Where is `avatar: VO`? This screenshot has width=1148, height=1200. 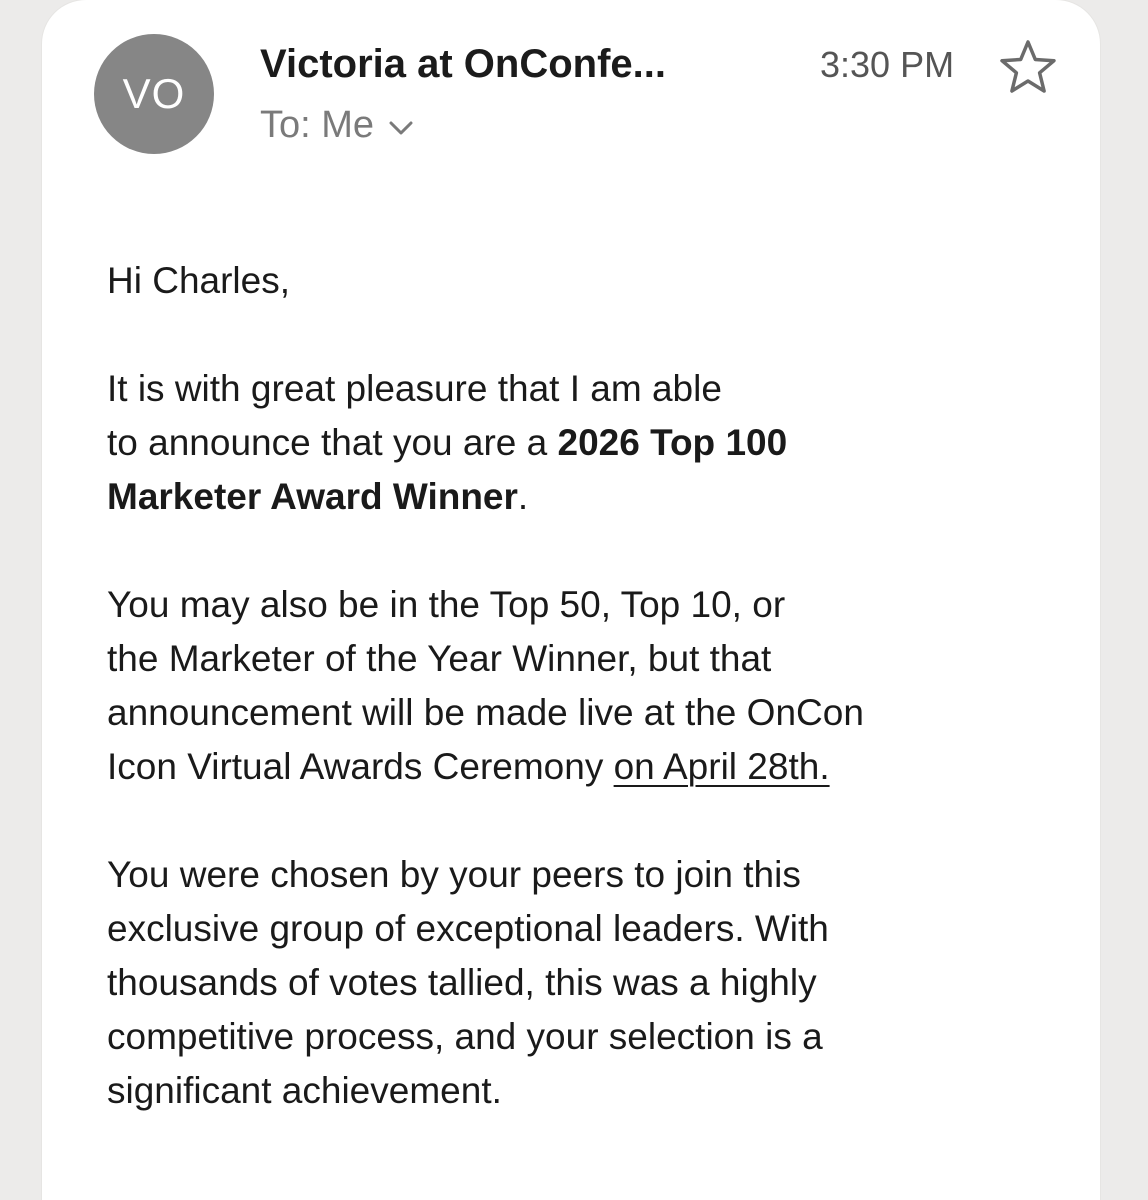 avatar: VO is located at coordinates (154, 94).